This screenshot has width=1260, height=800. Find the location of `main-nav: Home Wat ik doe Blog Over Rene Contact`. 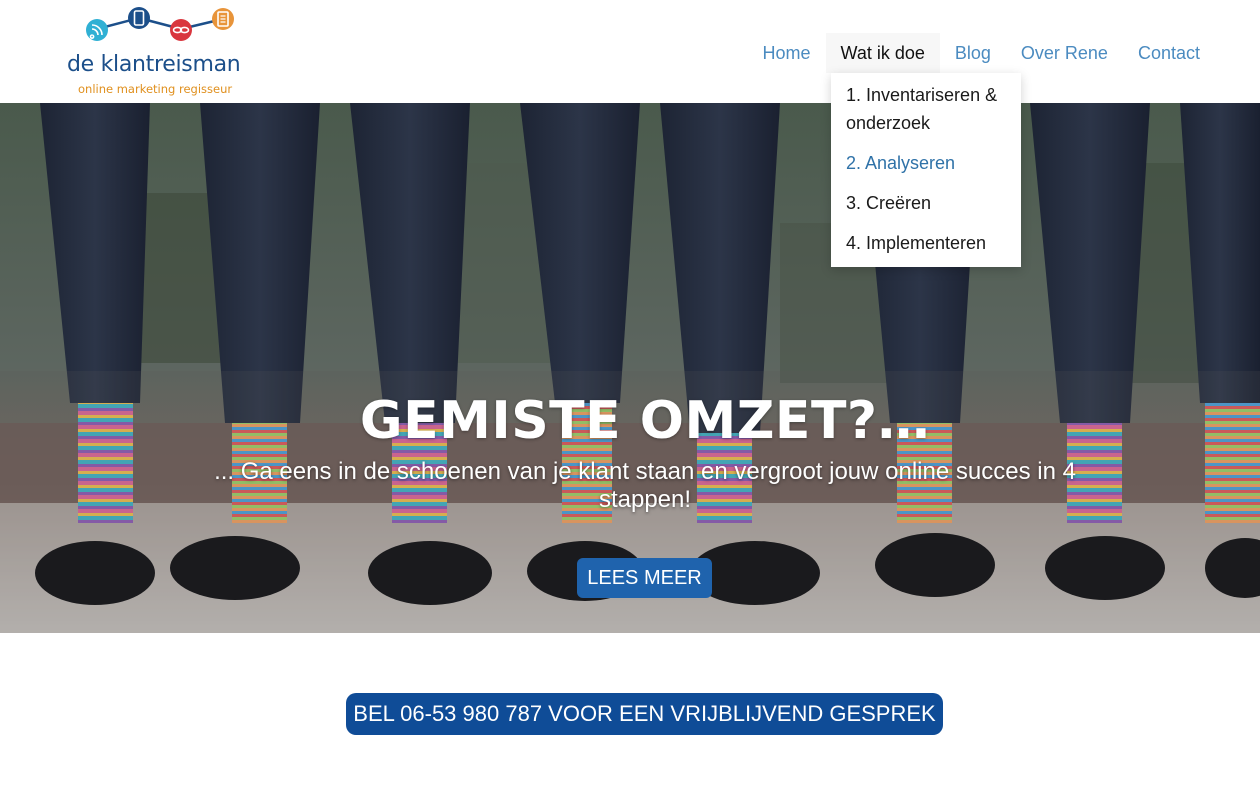

main-nav: Home Wat ik doe Blog Over Rene Contact is located at coordinates (981, 53).